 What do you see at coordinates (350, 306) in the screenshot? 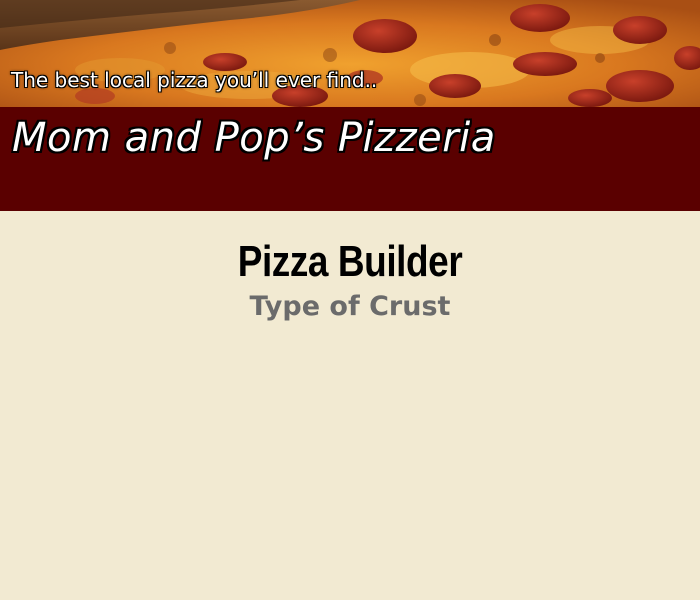
I see `crust-type-heading: Type of Crust` at bounding box center [350, 306].